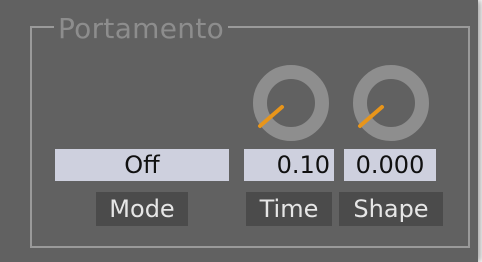  I want to click on shape-value-field: 0.000, so click(390, 165).